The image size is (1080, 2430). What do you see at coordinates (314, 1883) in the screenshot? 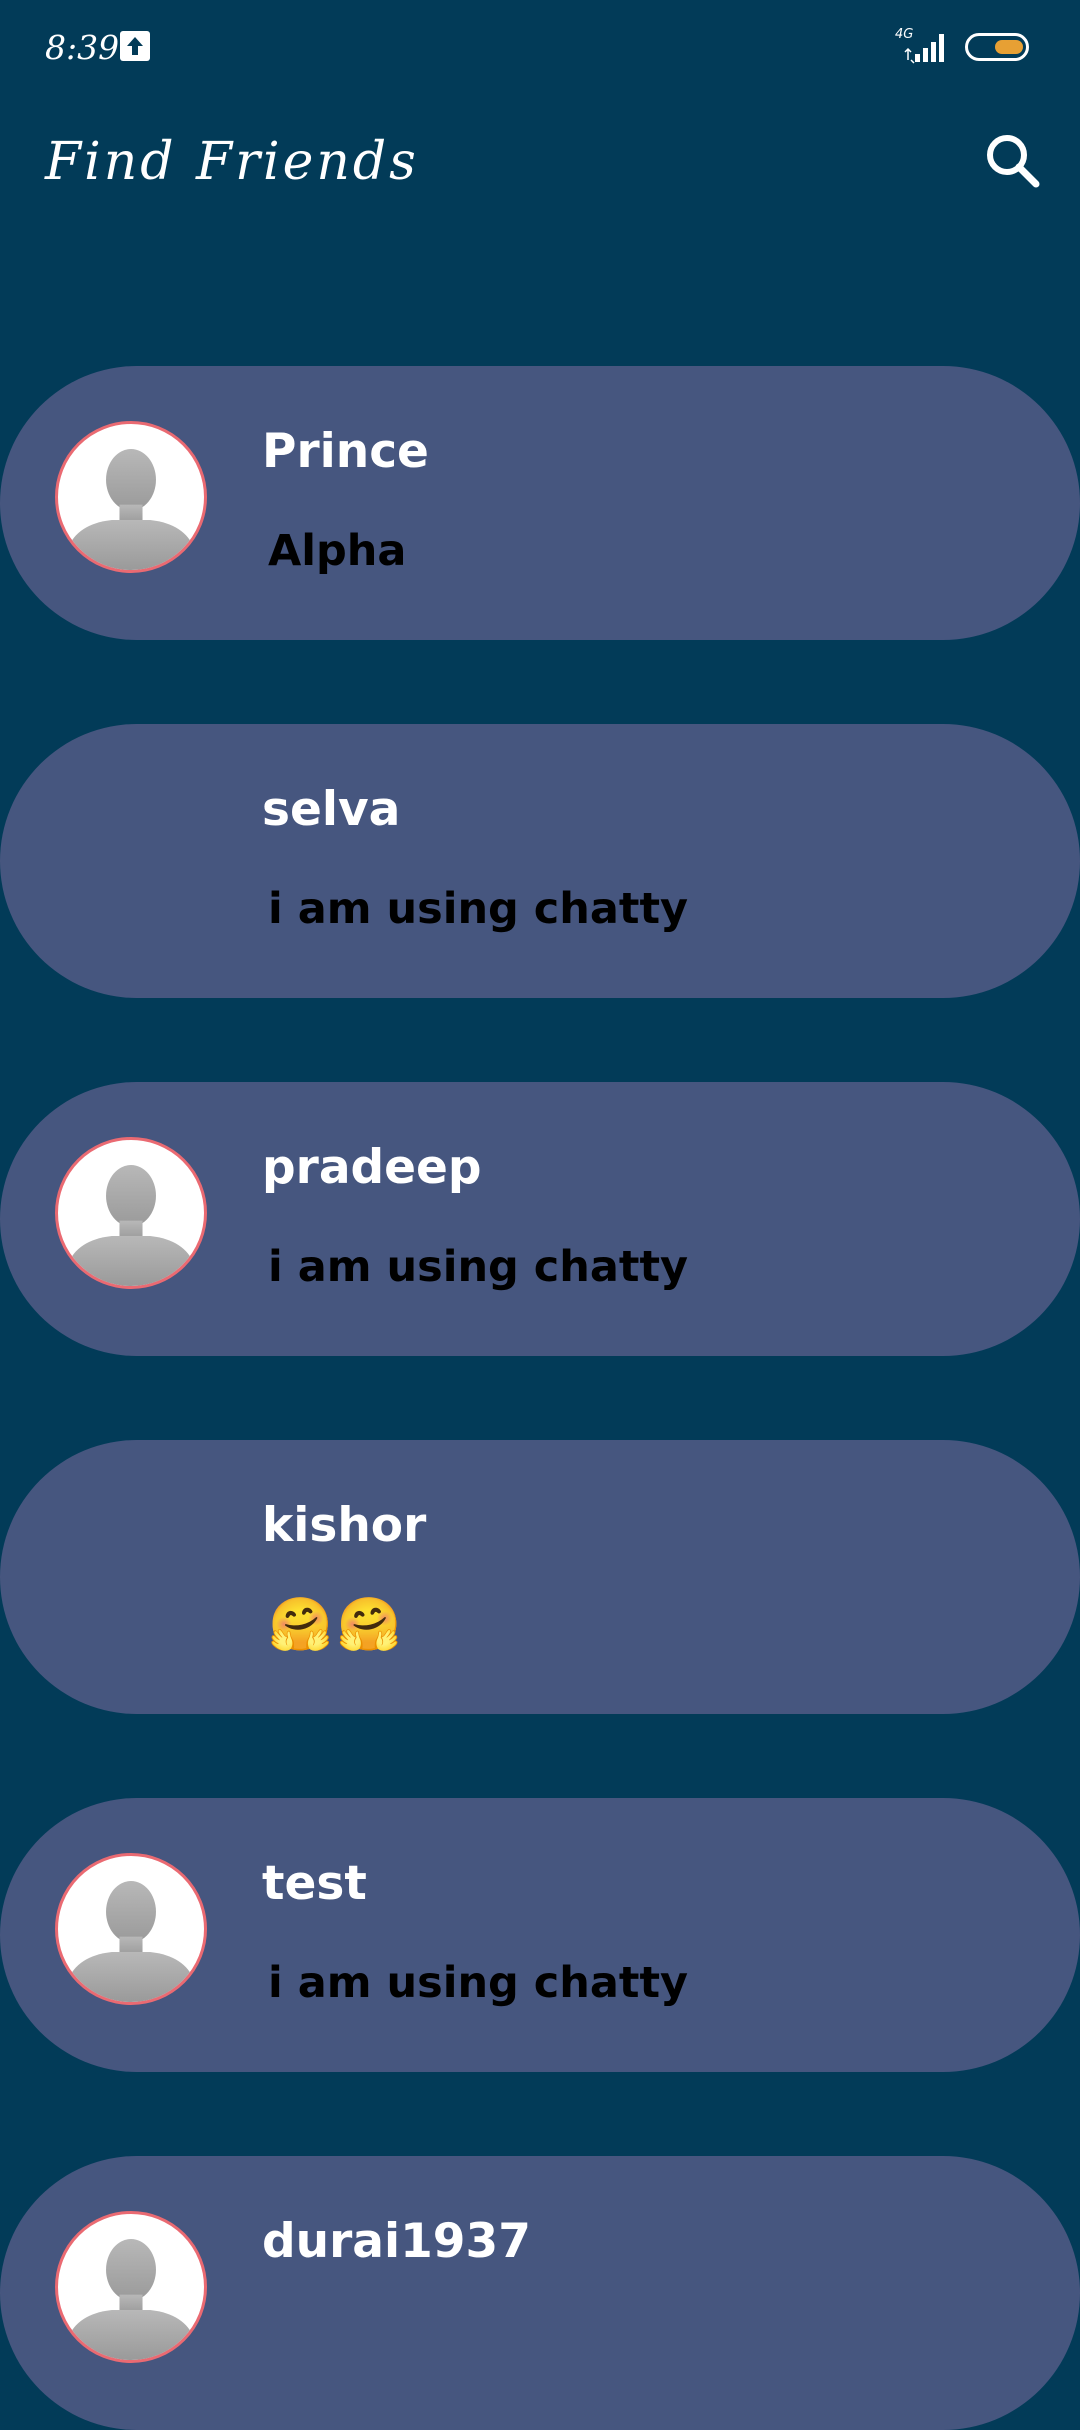
I see `friend-name: test` at bounding box center [314, 1883].